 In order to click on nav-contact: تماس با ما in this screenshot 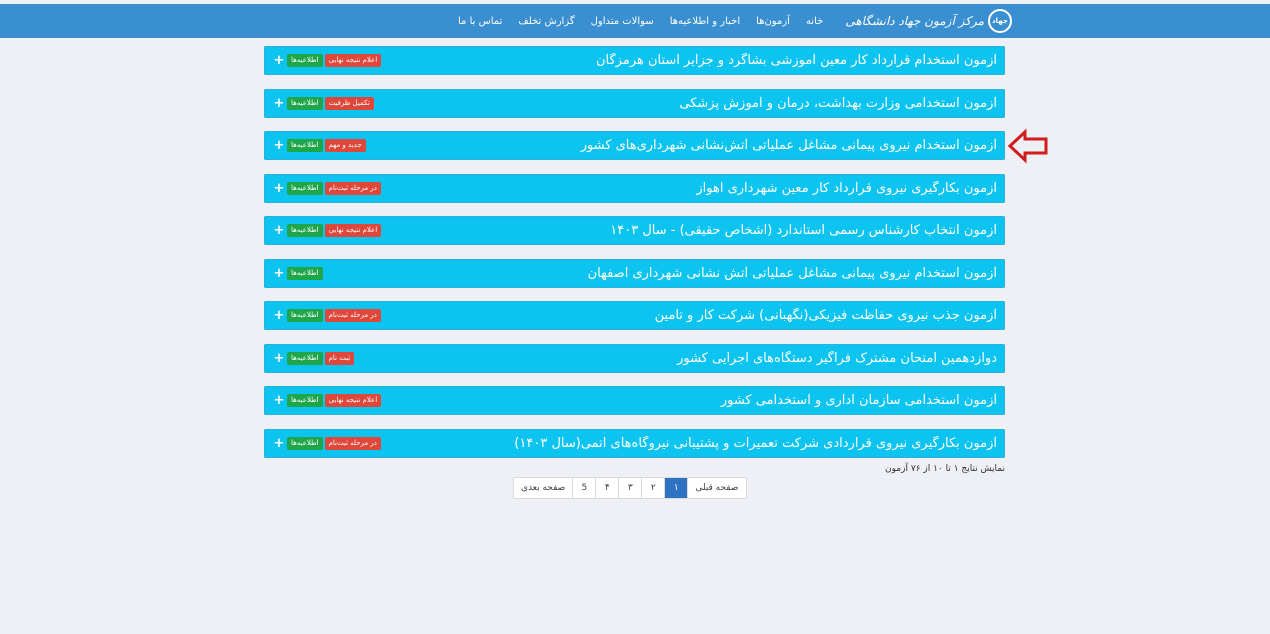, I will do `click(480, 21)`.